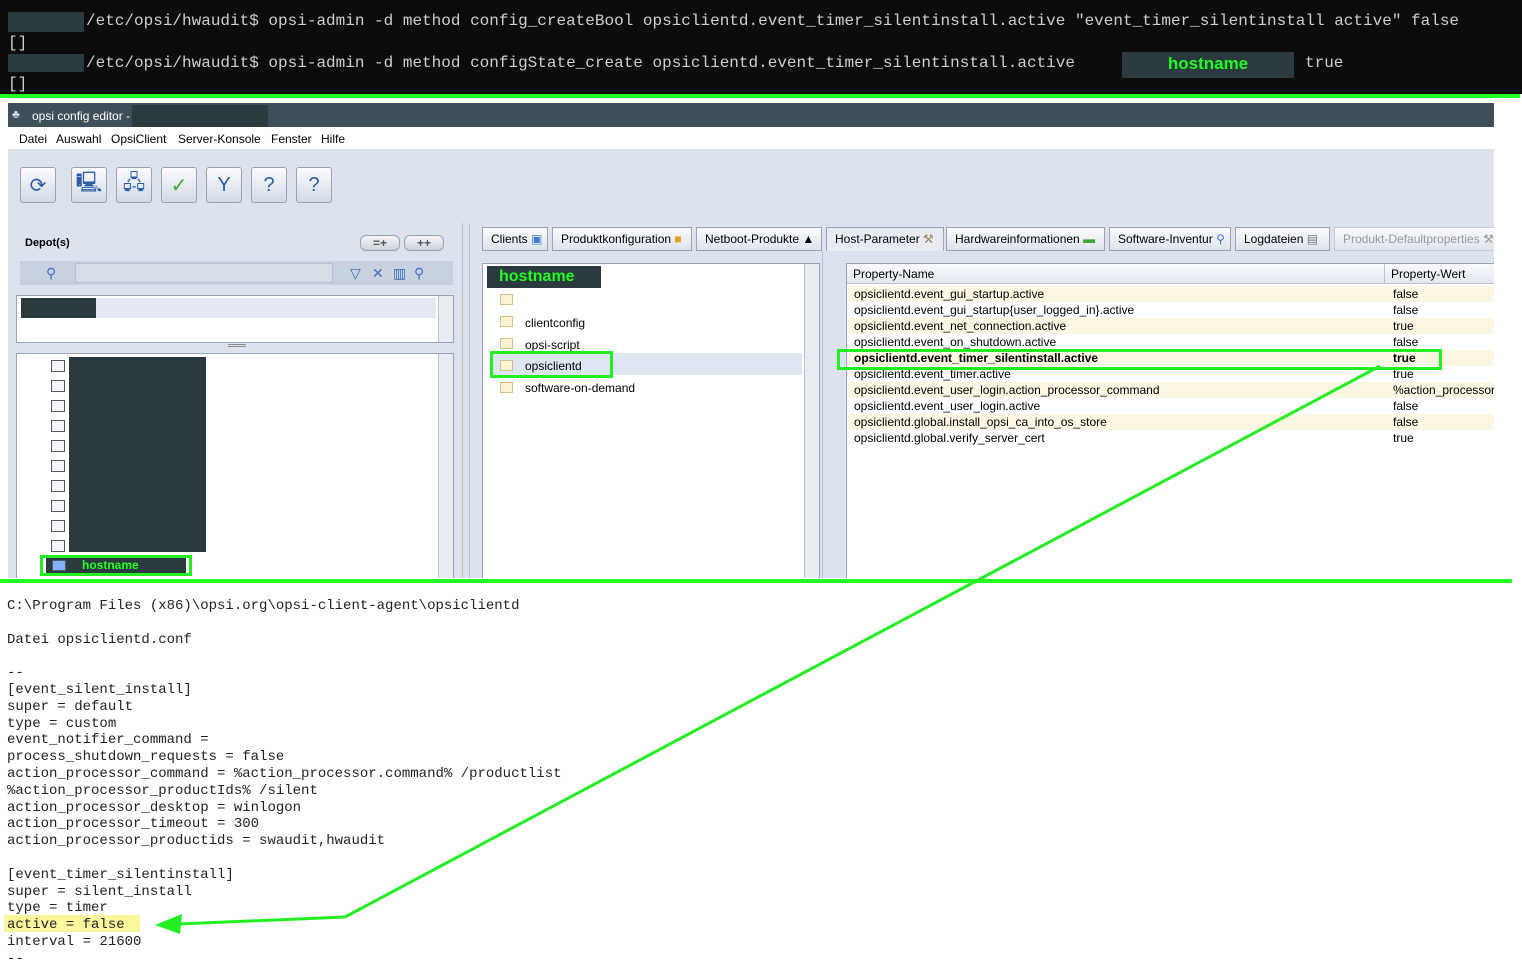 Image resolution: width=1522 pixels, height=968 pixels. I want to click on depot-select-button: =+, so click(380, 243).